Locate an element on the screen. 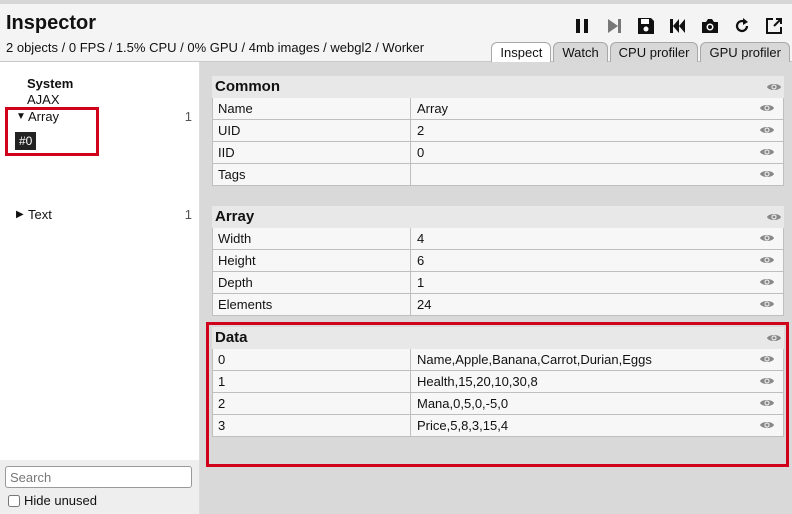 This screenshot has height=514, width=792. system-heading: System is located at coordinates (50, 83).